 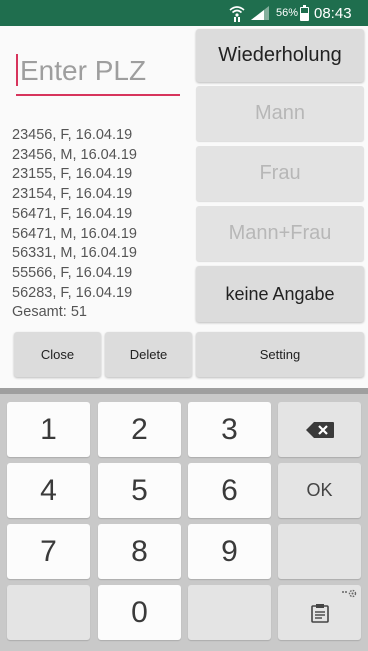 What do you see at coordinates (184, 13) in the screenshot?
I see `status-bar: 56% 08:43` at bounding box center [184, 13].